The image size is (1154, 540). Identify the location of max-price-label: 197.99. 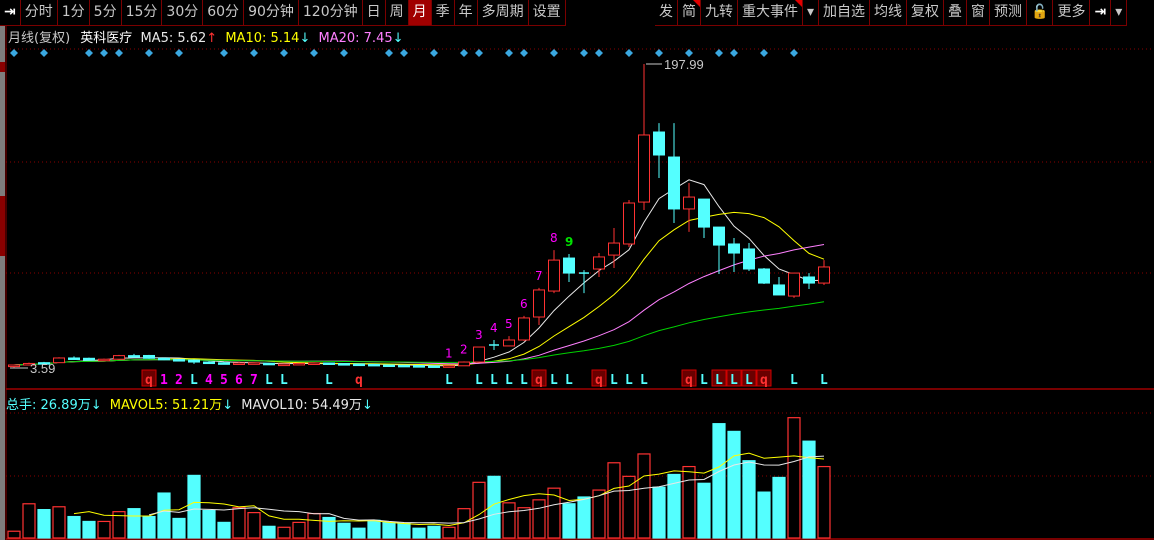
(684, 64).